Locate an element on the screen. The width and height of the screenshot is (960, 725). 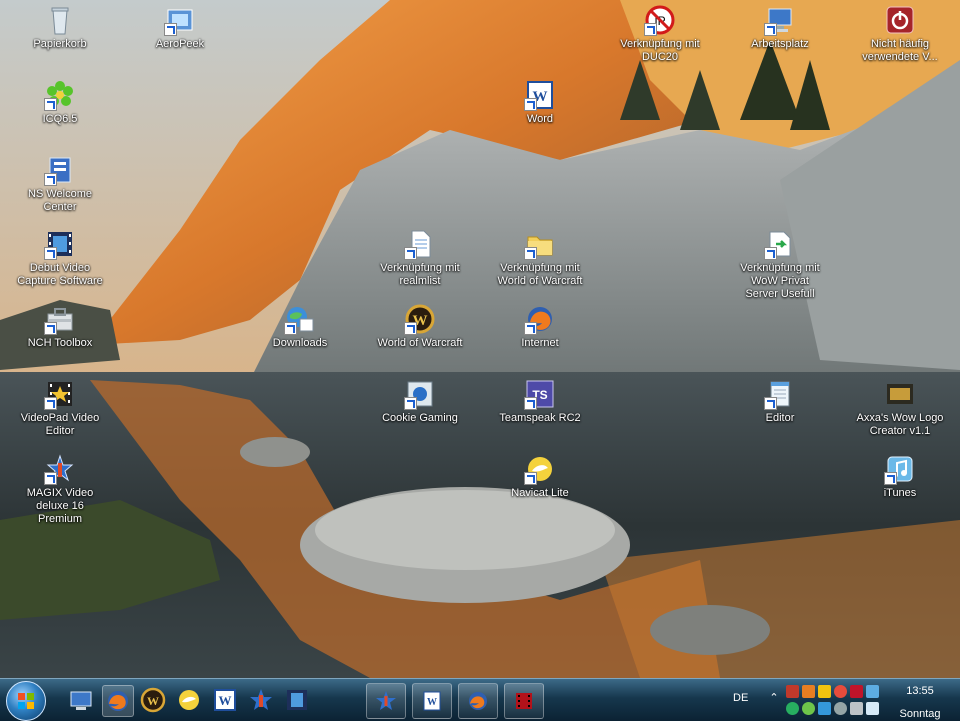
task-button-firefox is located at coordinates (478, 701).